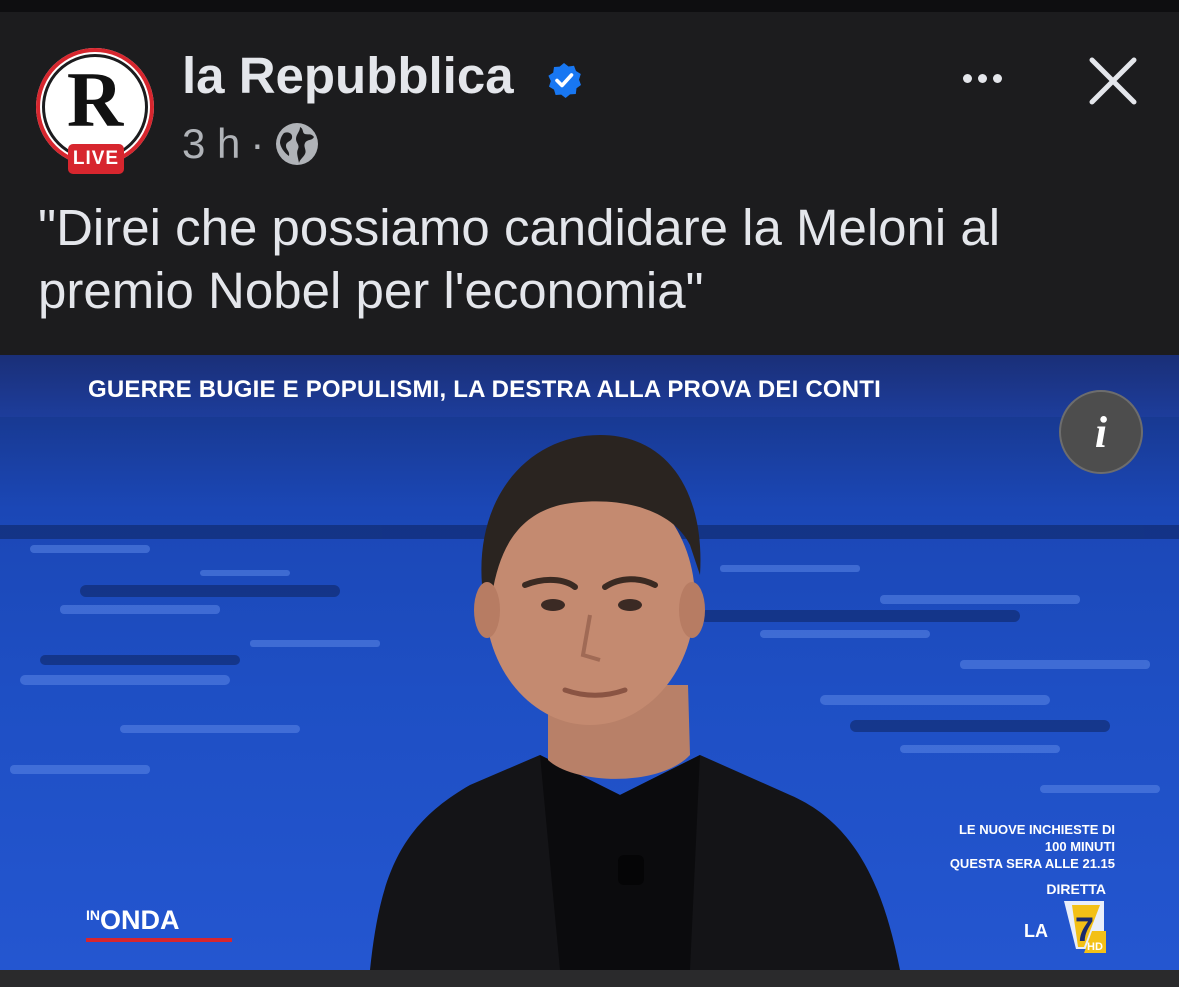 The height and width of the screenshot is (987, 1179). Describe the element at coordinates (1032, 863) in the screenshot. I see `promo-line: QUESTA SERA ALLE 21.15` at that location.